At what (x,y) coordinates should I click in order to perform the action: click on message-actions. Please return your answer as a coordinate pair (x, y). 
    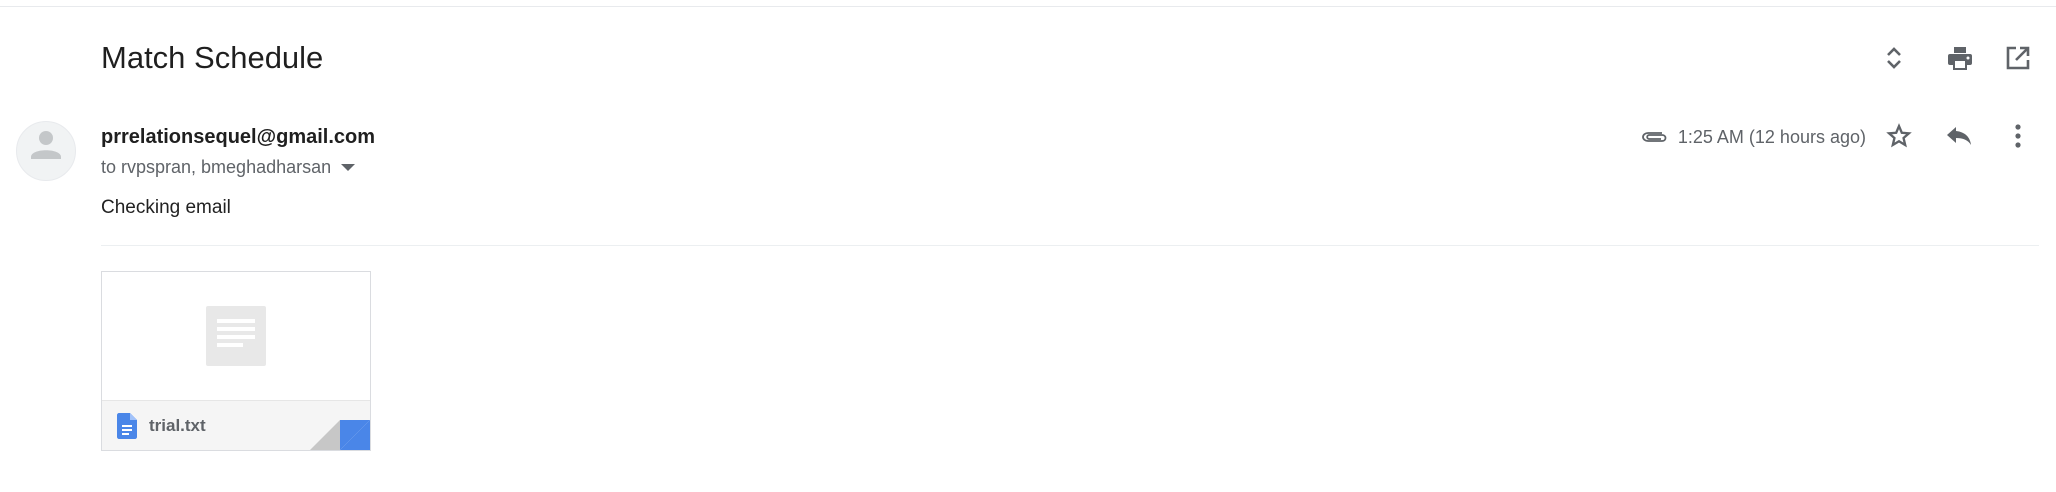
    Looking at the image, I should click on (1966, 138).